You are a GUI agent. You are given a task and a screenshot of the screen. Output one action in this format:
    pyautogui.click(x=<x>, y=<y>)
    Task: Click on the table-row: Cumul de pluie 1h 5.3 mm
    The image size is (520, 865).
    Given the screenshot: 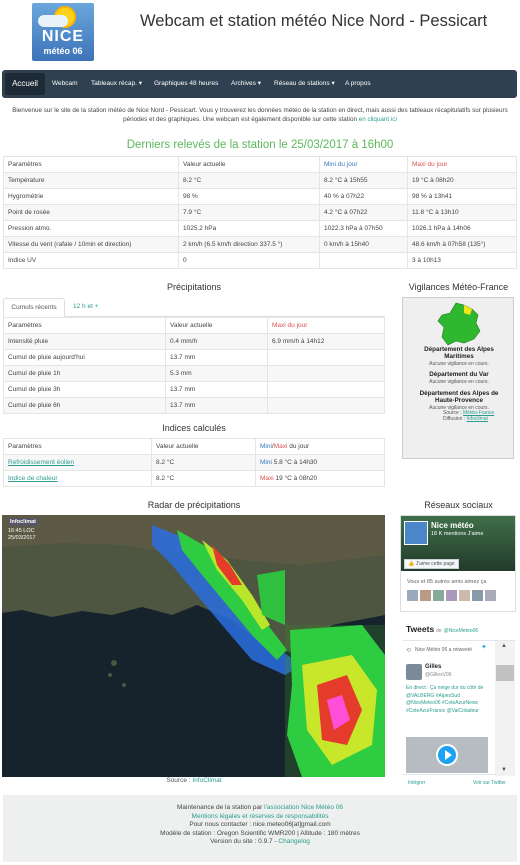 What is the action you would take?
    pyautogui.click(x=194, y=373)
    